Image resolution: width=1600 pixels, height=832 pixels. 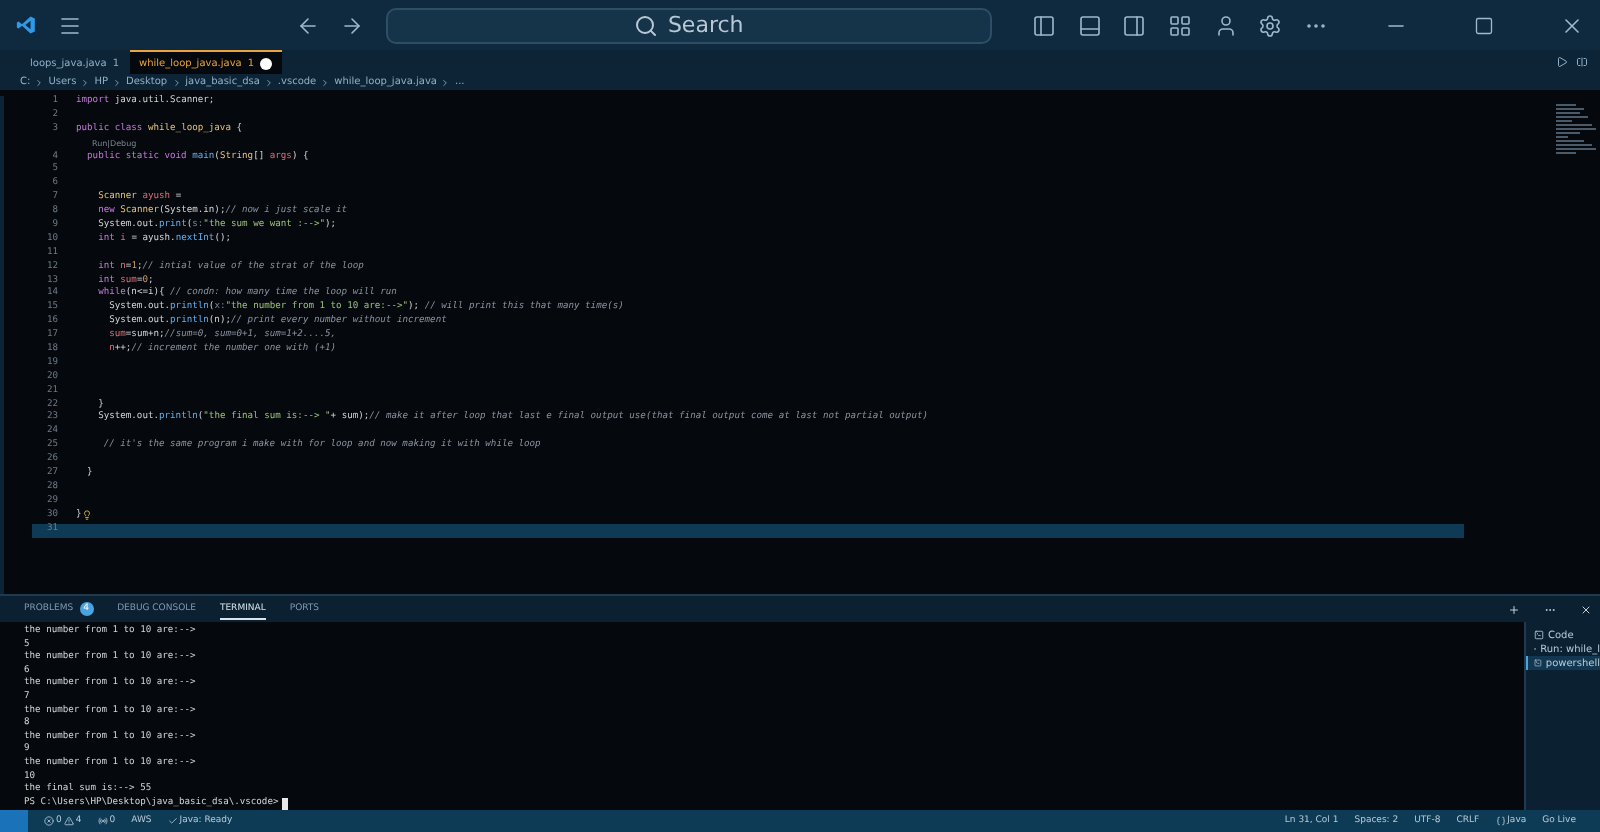 I want to click on new-terminal-icon, so click(x=1514, y=609).